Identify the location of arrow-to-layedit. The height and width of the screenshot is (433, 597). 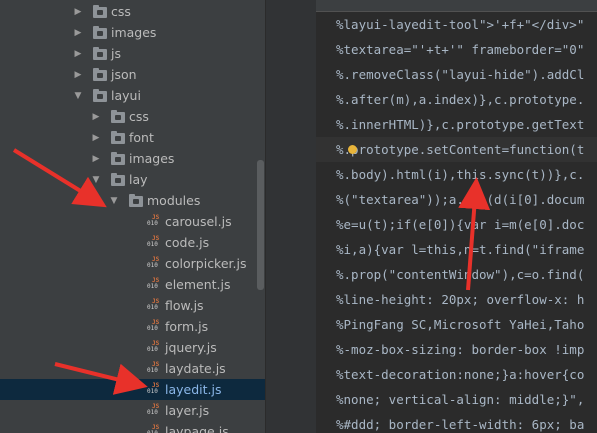
(101, 378).